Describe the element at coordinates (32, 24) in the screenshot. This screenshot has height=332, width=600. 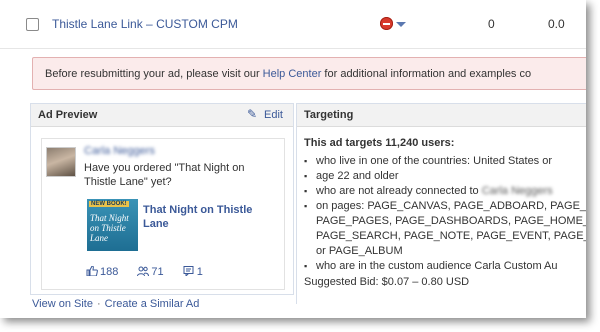
I see `ad-row-checkbox` at that location.